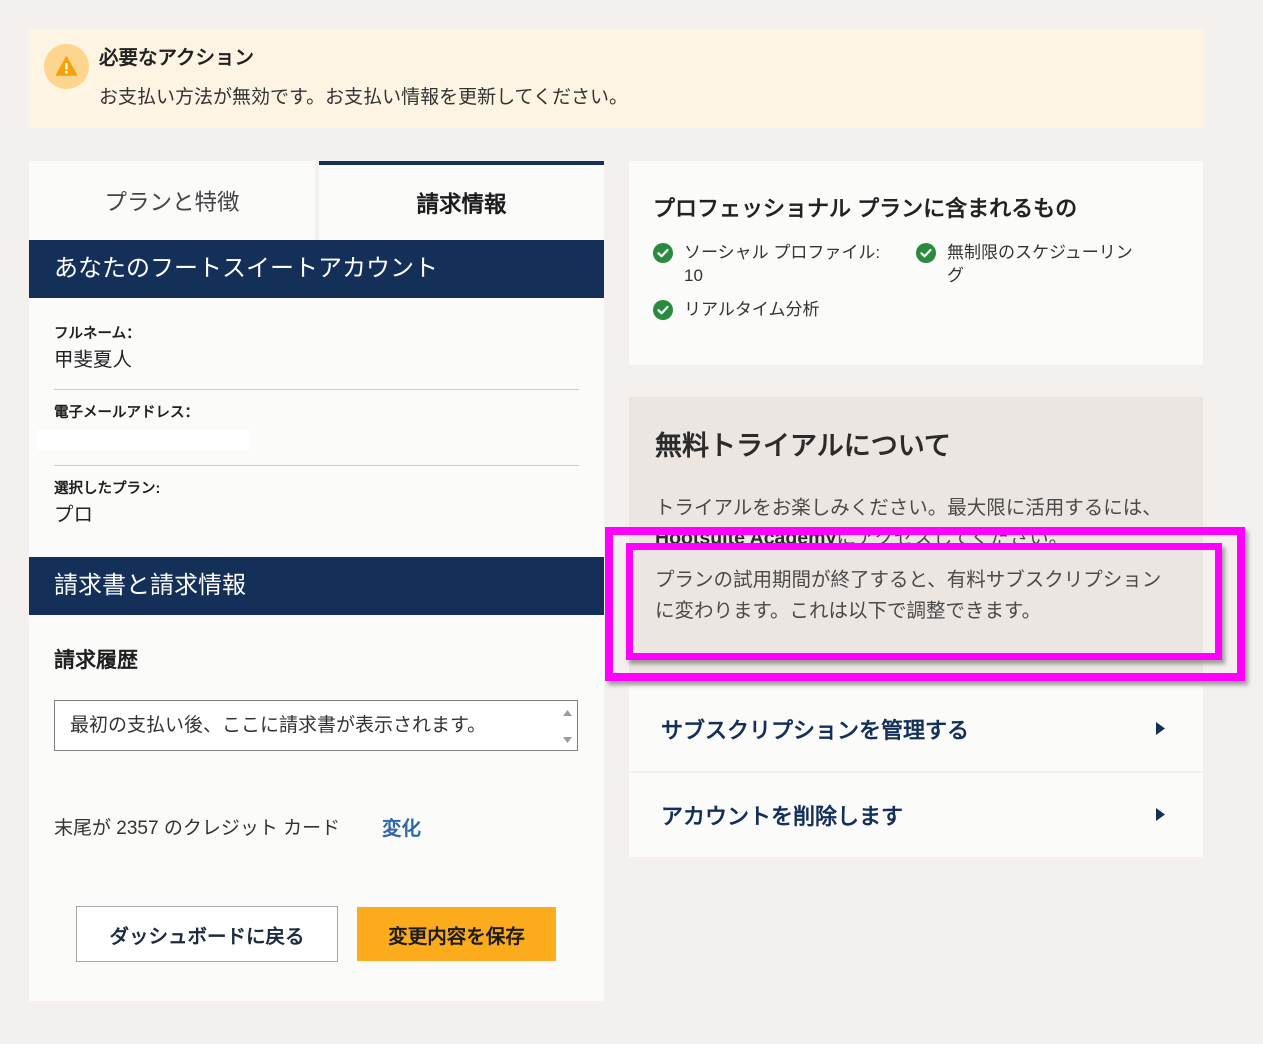  What do you see at coordinates (97, 334) in the screenshot?
I see `full-name-label: フルネーム：` at bounding box center [97, 334].